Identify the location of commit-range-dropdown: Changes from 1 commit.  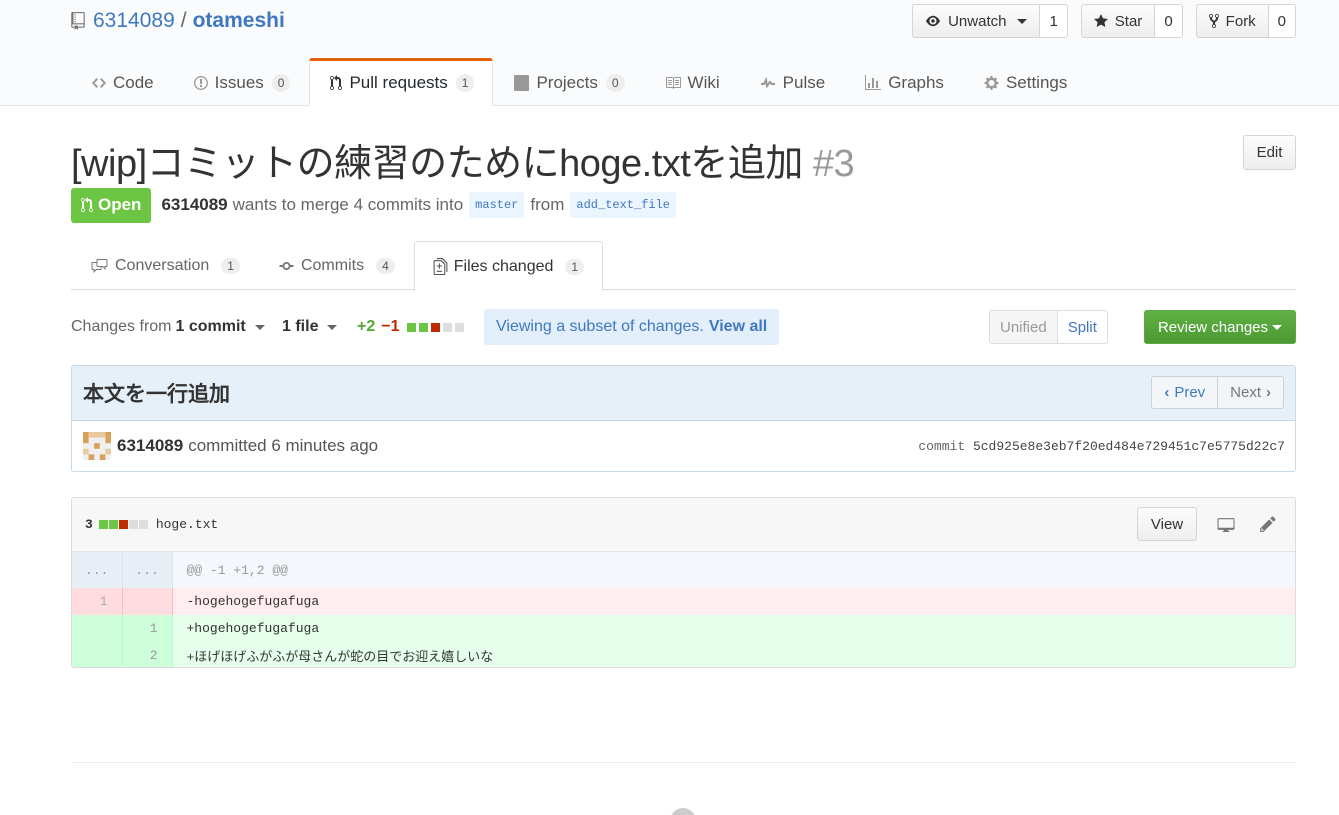
(168, 327).